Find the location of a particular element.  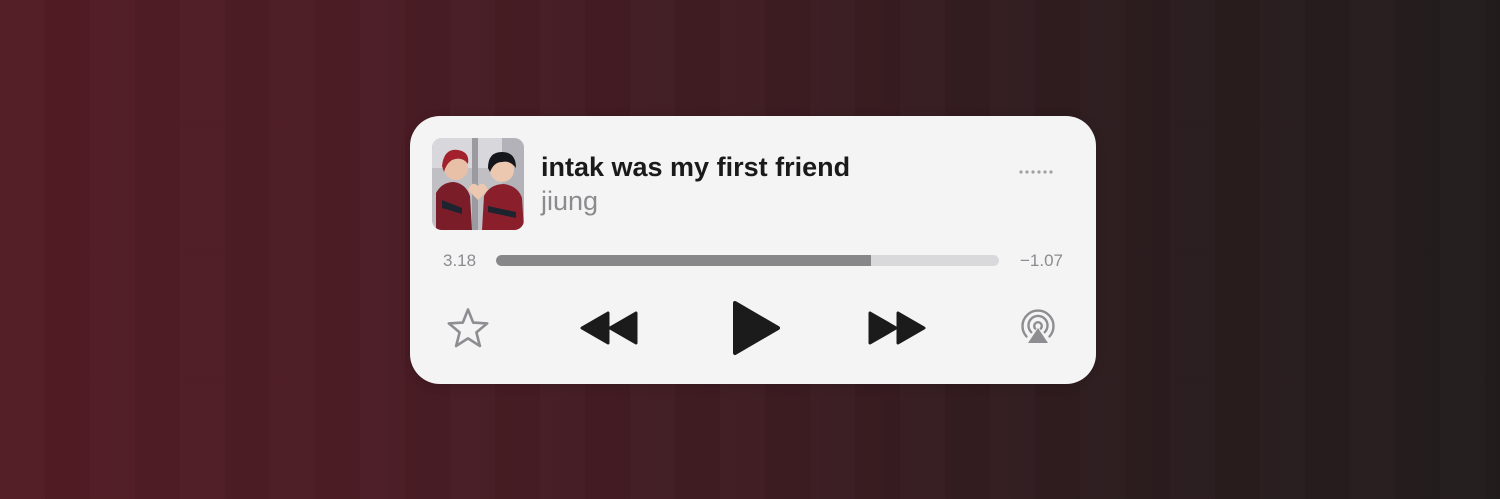

remaining-time: −1.07 is located at coordinates (1041, 260).